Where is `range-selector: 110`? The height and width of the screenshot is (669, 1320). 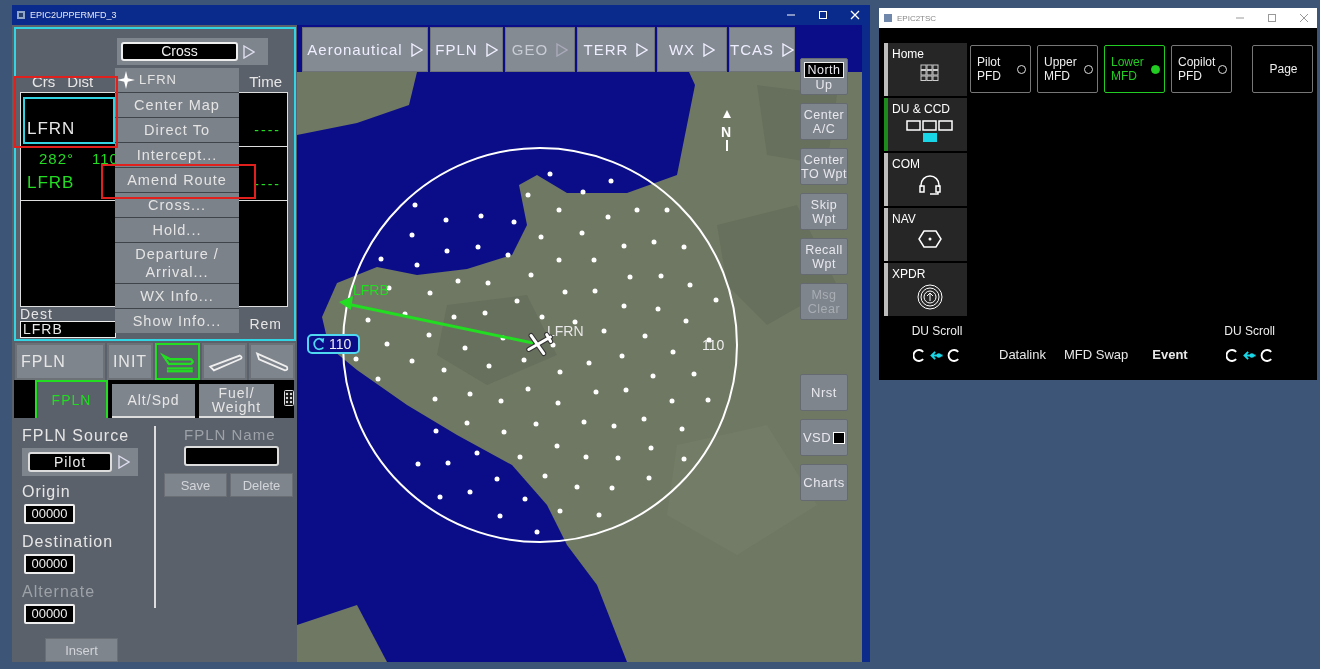
range-selector: 110 is located at coordinates (333, 344).